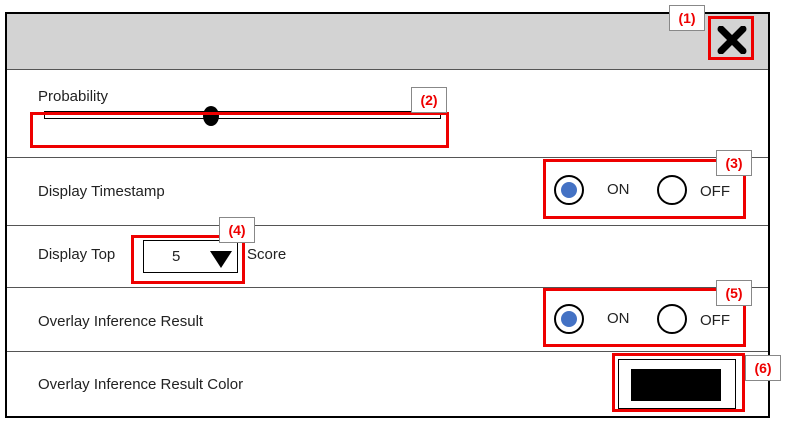  I want to click on annotation-callout-4: (4), so click(237, 230).